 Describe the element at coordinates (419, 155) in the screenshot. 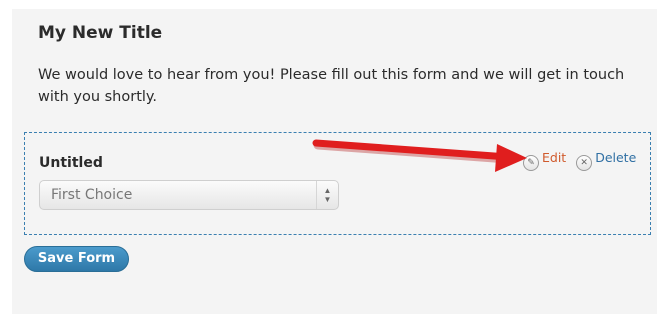

I see `red-arrow-annotation` at that location.